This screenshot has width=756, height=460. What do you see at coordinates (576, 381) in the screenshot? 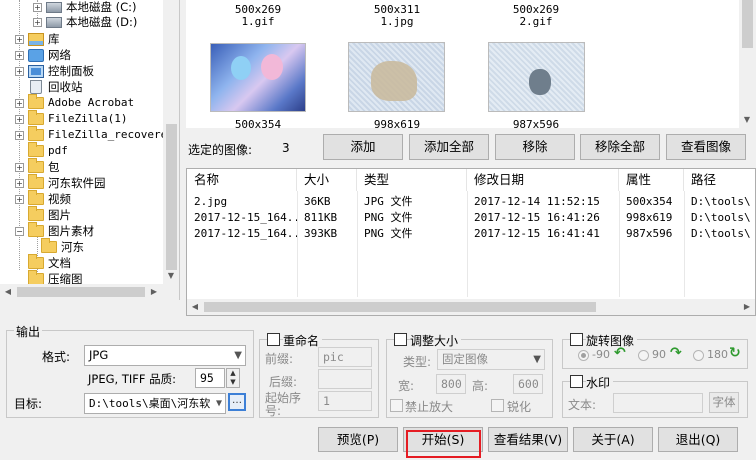
I see `watermark-checkbox` at bounding box center [576, 381].